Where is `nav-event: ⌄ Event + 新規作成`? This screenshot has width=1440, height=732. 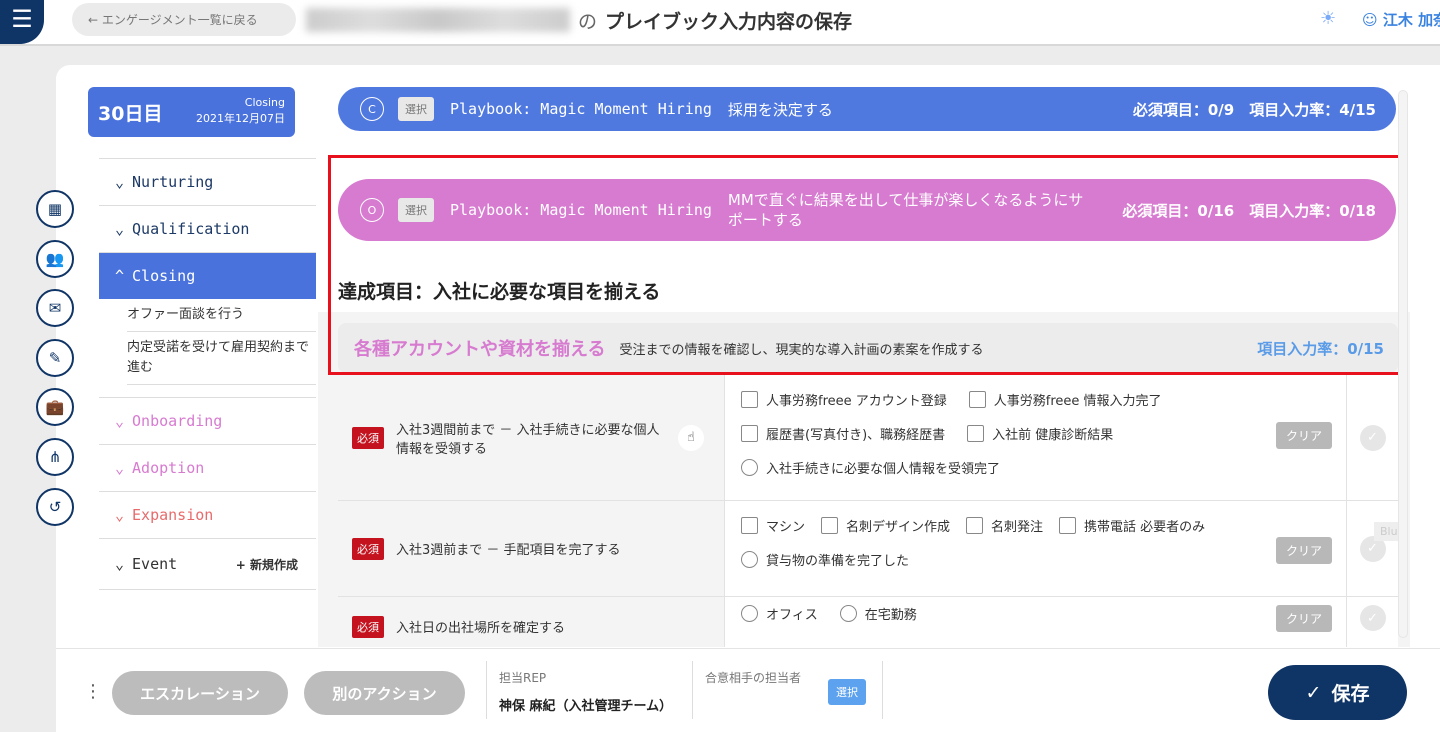 nav-event: ⌄ Event + 新規作成 is located at coordinates (207, 564).